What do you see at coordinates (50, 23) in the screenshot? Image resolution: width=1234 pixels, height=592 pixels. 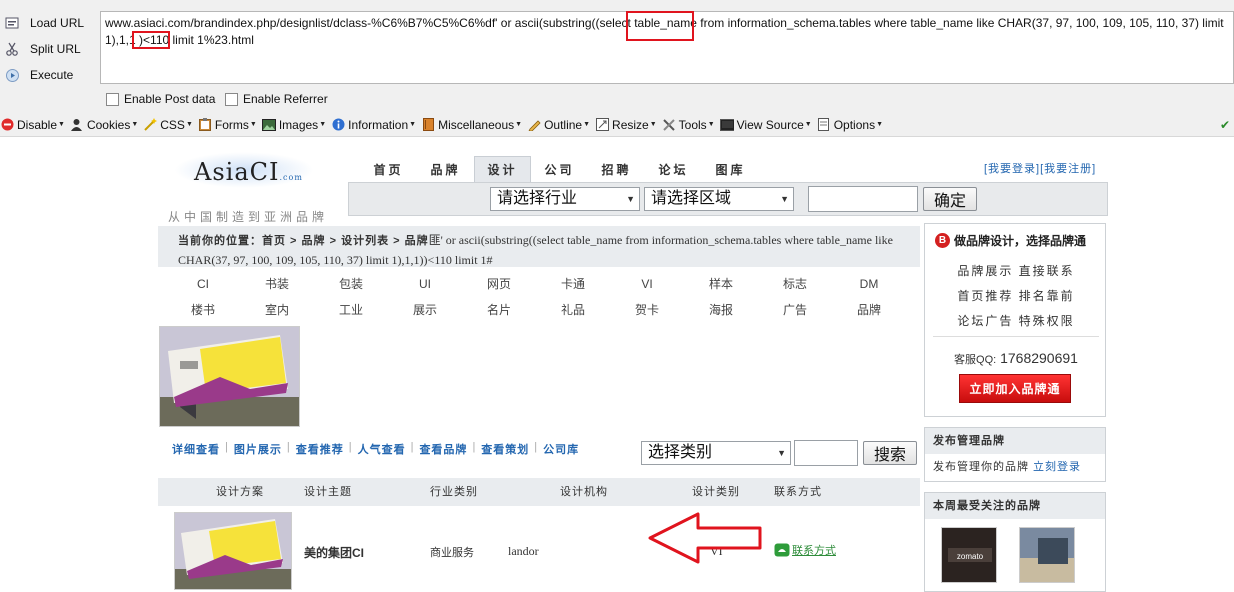 I see `load-url-button: Load URL` at bounding box center [50, 23].